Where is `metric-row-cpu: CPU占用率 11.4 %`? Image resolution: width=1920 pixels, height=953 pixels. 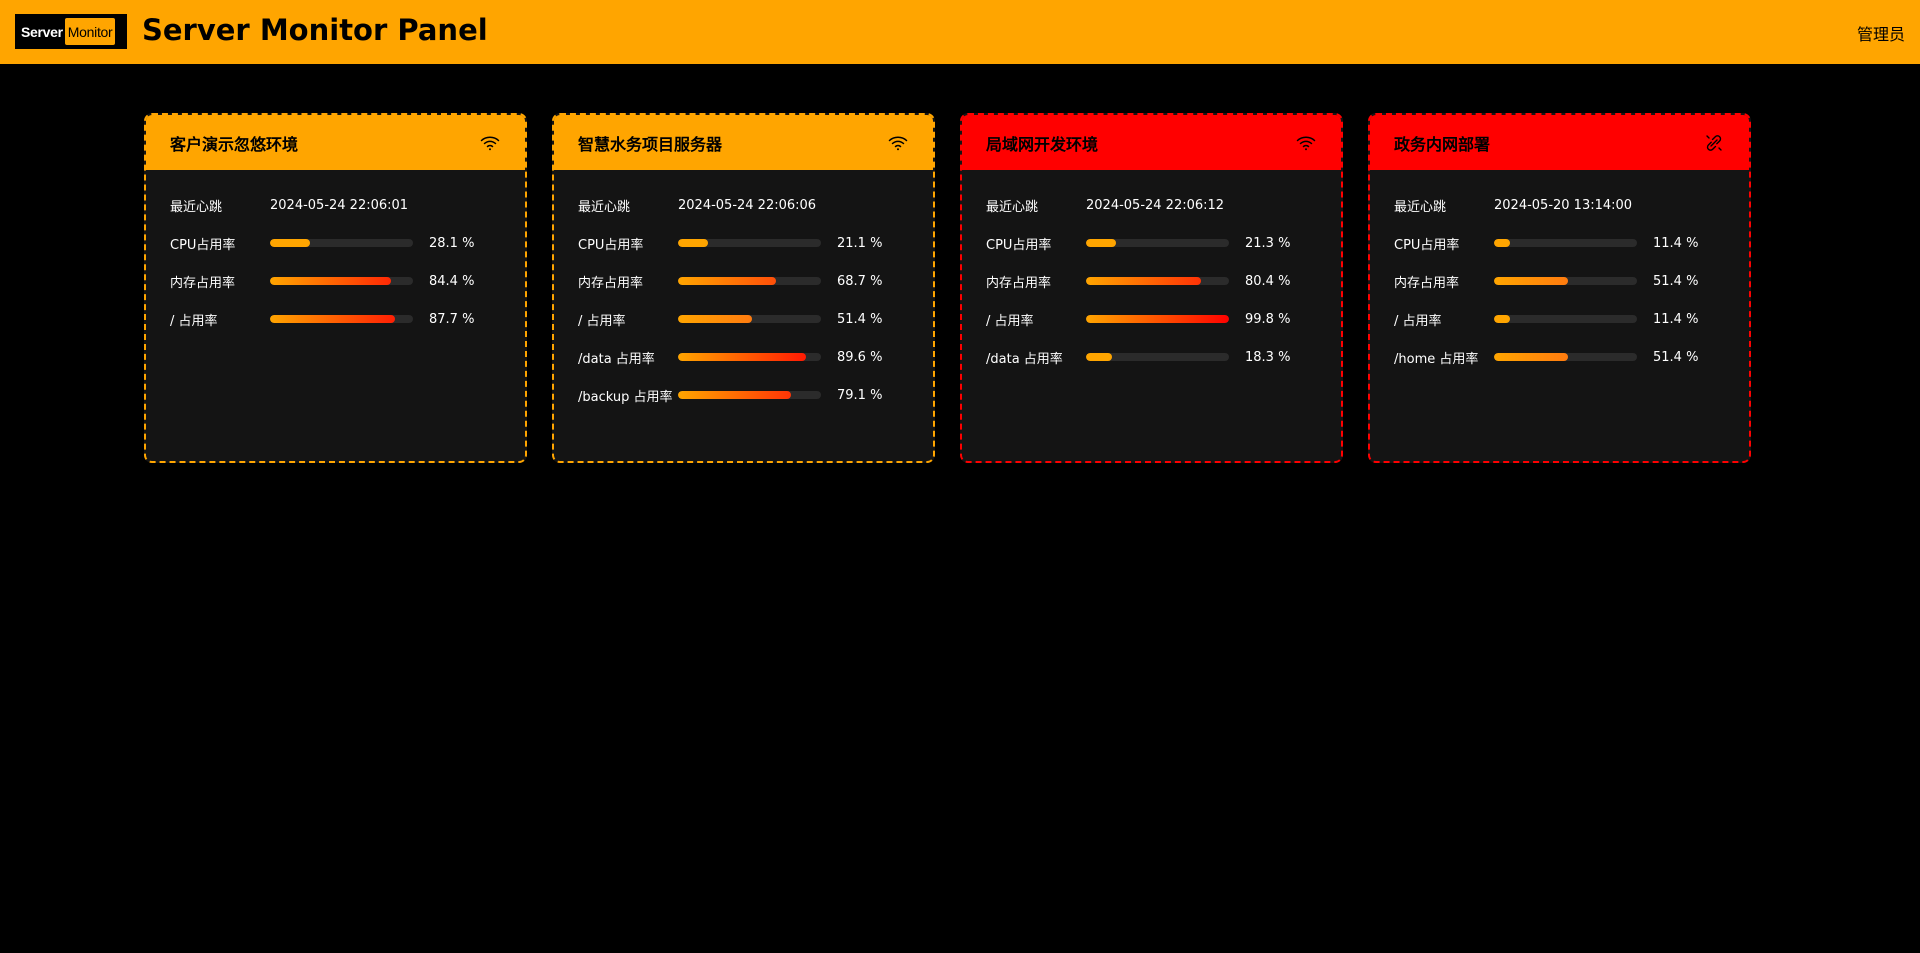
metric-row-cpu: CPU占用率 11.4 % is located at coordinates (1559, 243).